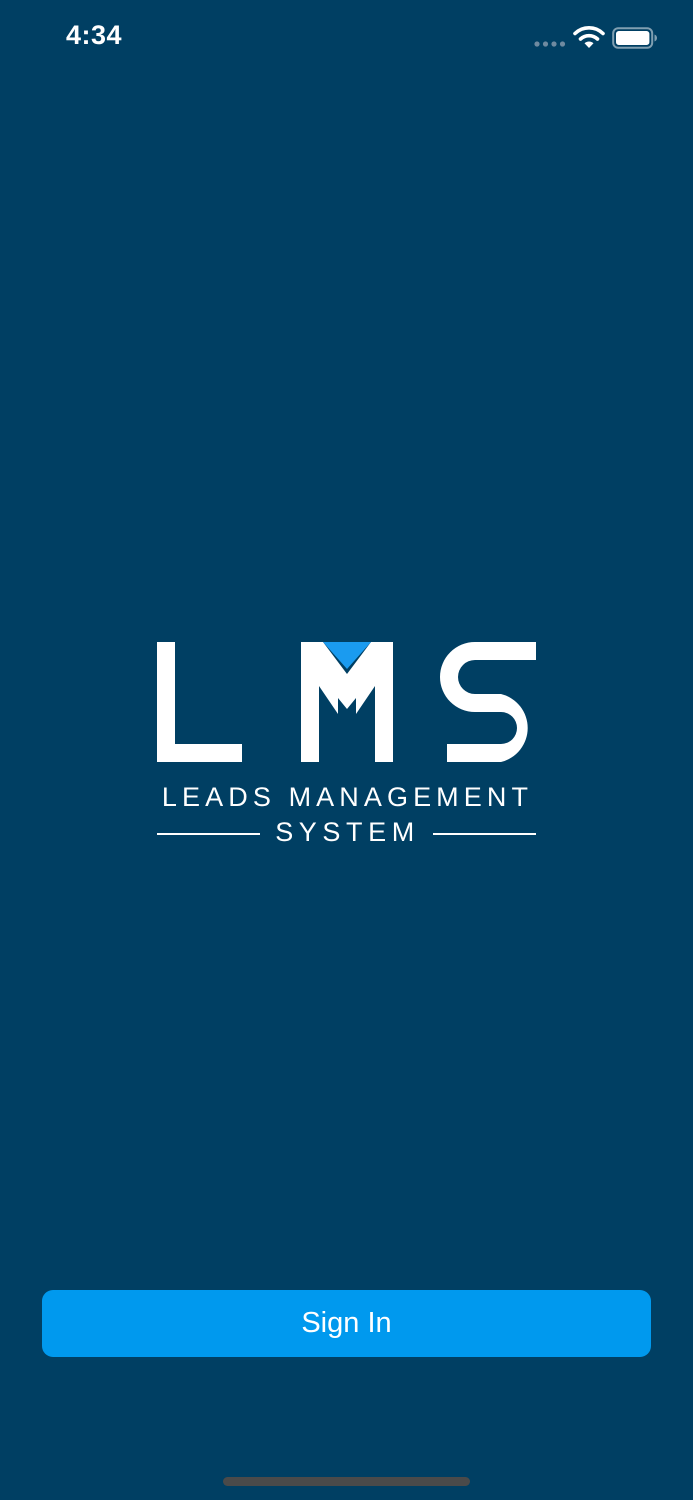 This screenshot has width=693, height=1500. I want to click on wifi-icon, so click(589, 37).